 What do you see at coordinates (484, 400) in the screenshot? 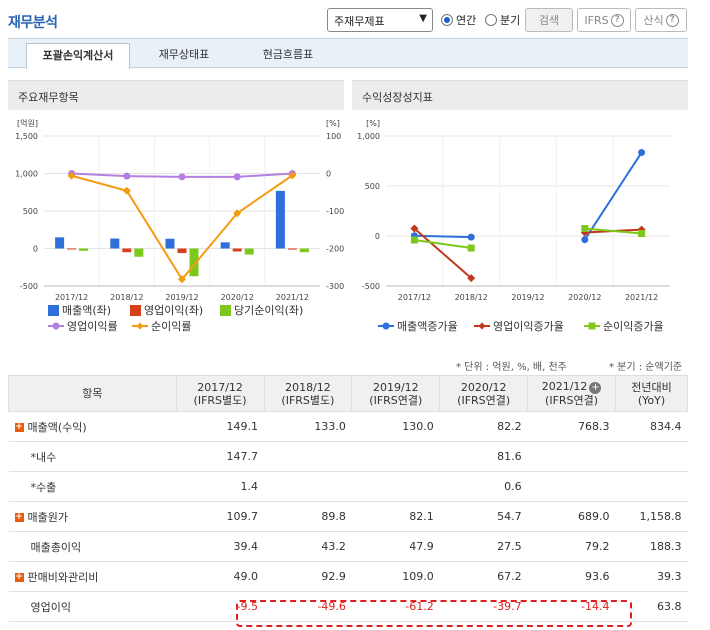
I see `header-basis-label: (IFRS연결)` at bounding box center [484, 400].